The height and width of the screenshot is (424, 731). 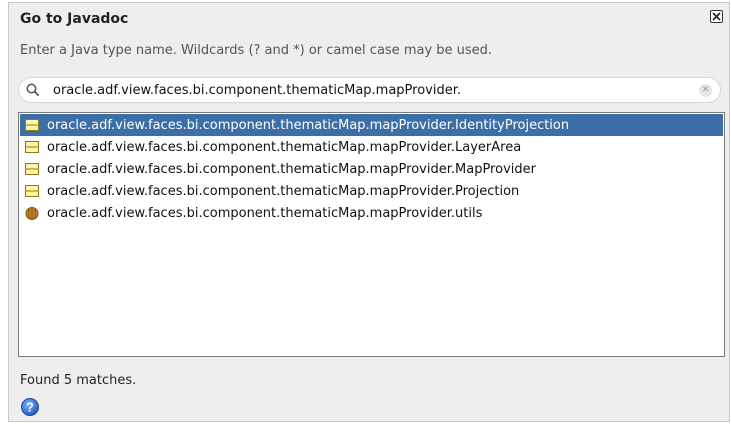 I want to click on close-icon, so click(x=716, y=16).